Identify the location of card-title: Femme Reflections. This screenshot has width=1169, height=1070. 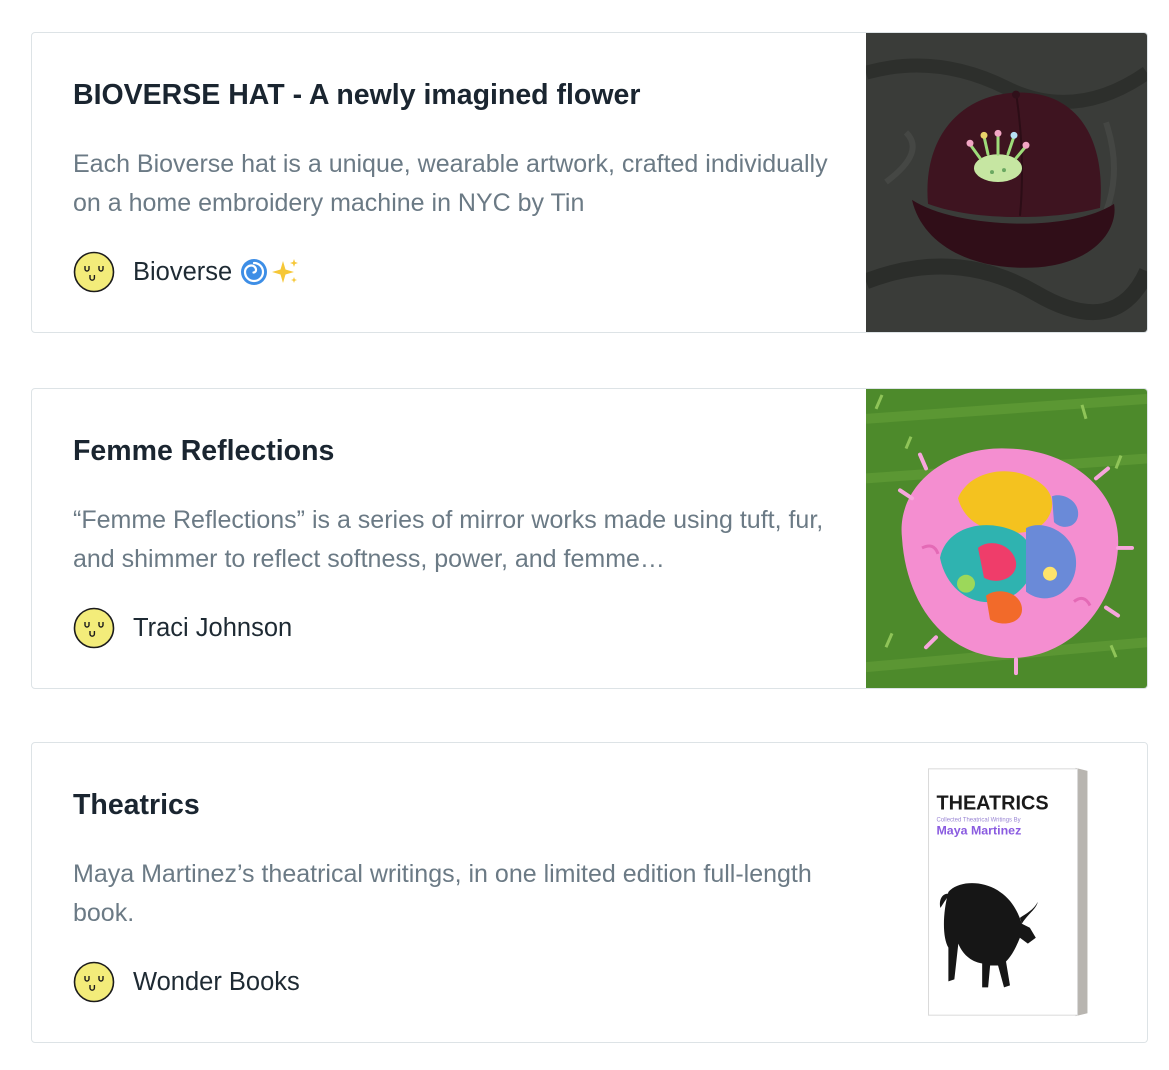
(203, 451).